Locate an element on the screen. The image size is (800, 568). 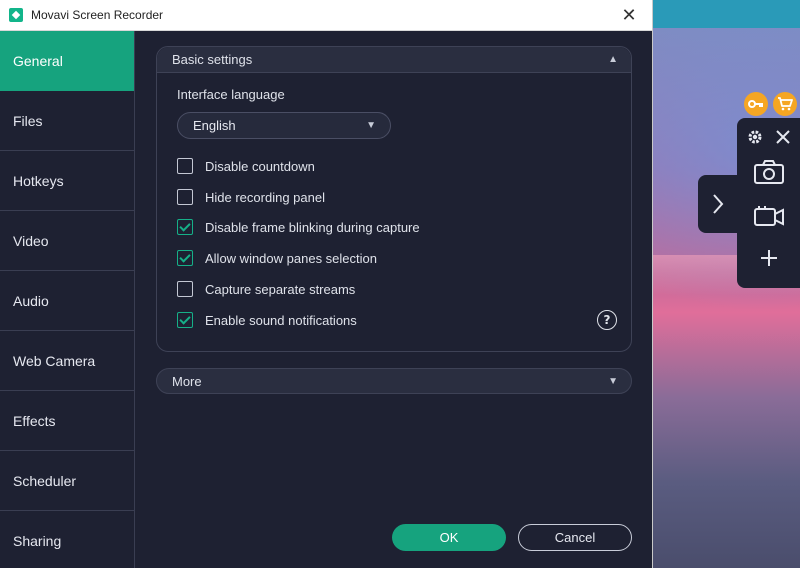
option-enable-sound-notifications: Enable sound notifications is located at coordinates (267, 320).